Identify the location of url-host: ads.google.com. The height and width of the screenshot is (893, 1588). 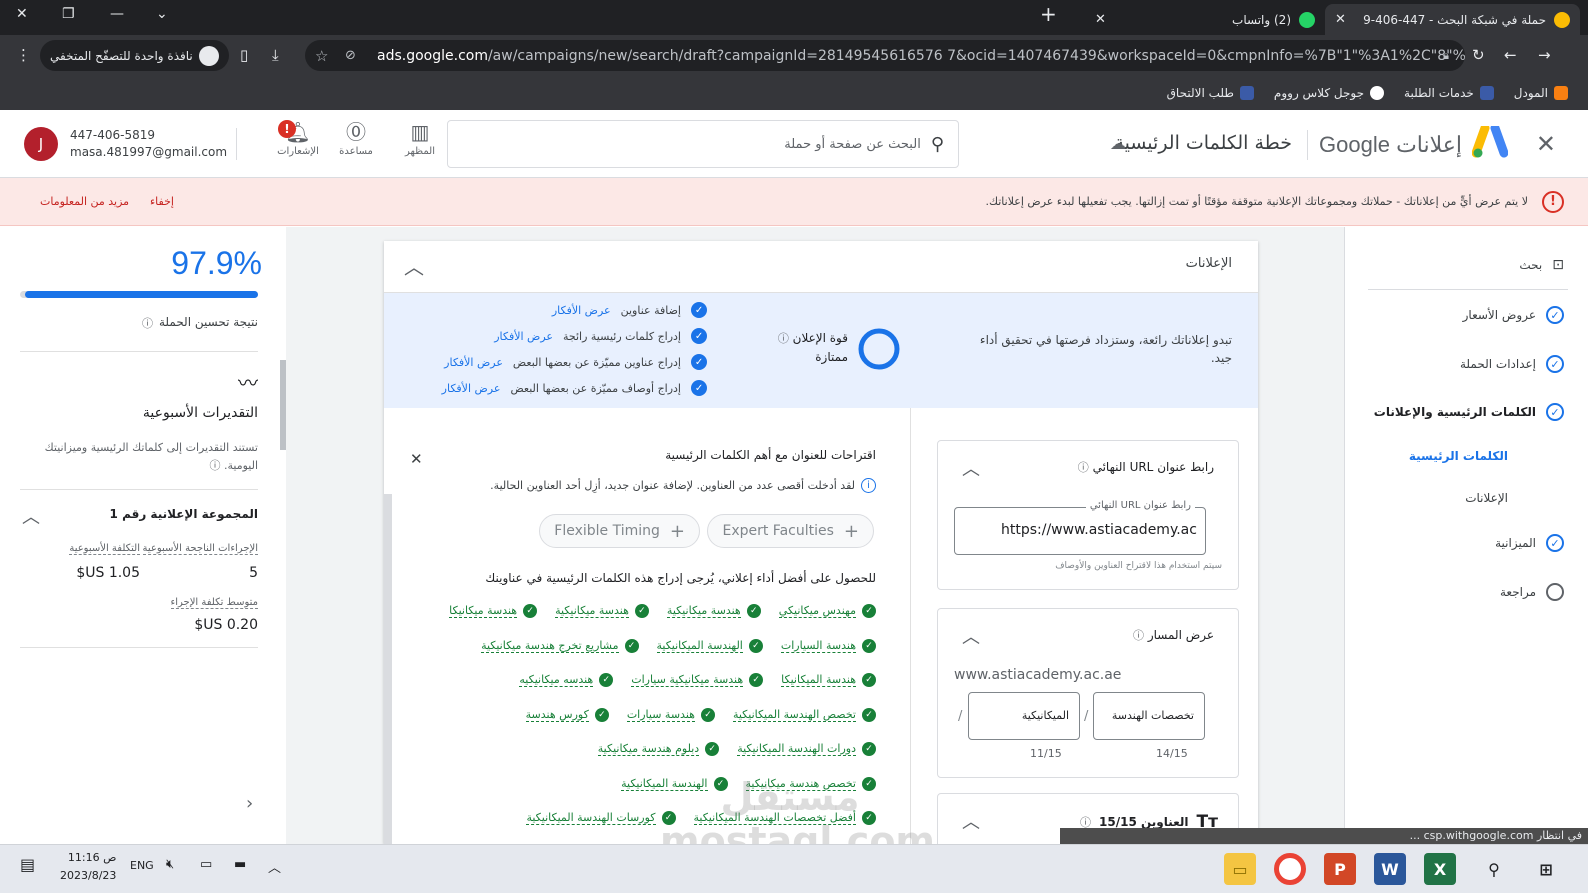
(432, 55).